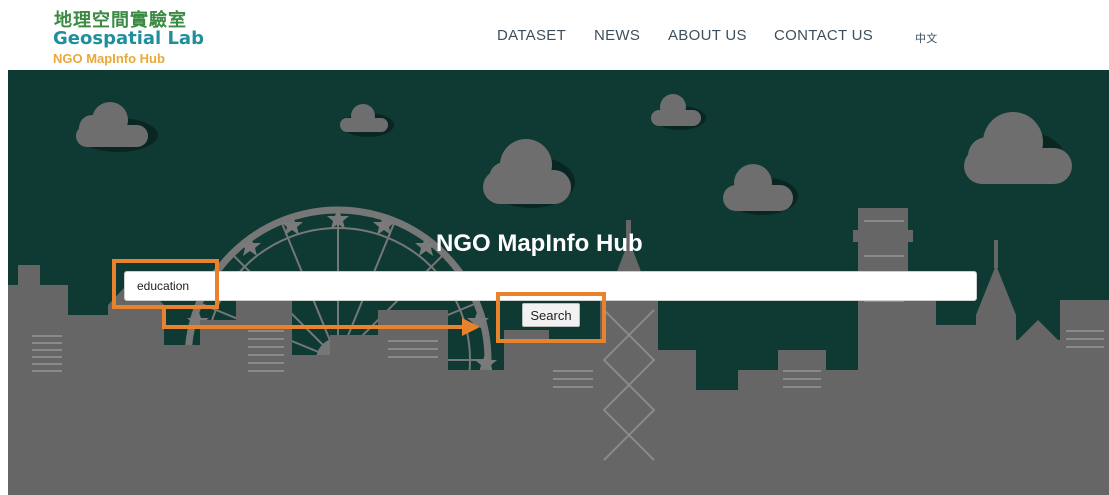  I want to click on logo-english-text: Geospatial Lab, so click(128, 38).